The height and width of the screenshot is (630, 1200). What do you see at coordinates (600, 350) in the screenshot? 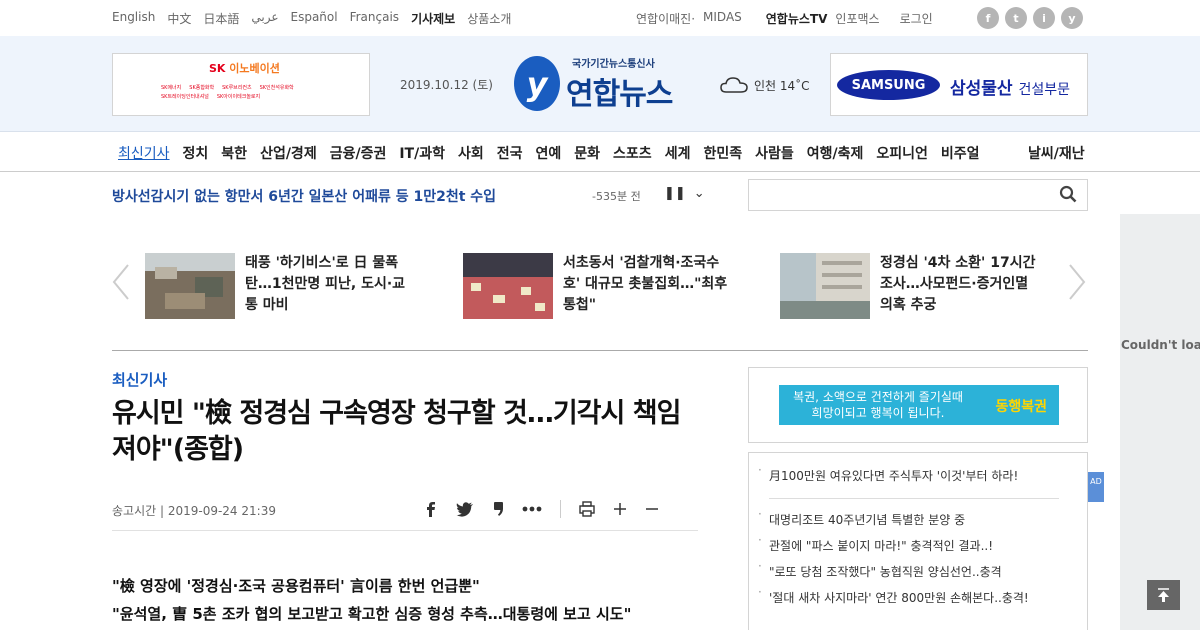
I see `section-divider` at bounding box center [600, 350].